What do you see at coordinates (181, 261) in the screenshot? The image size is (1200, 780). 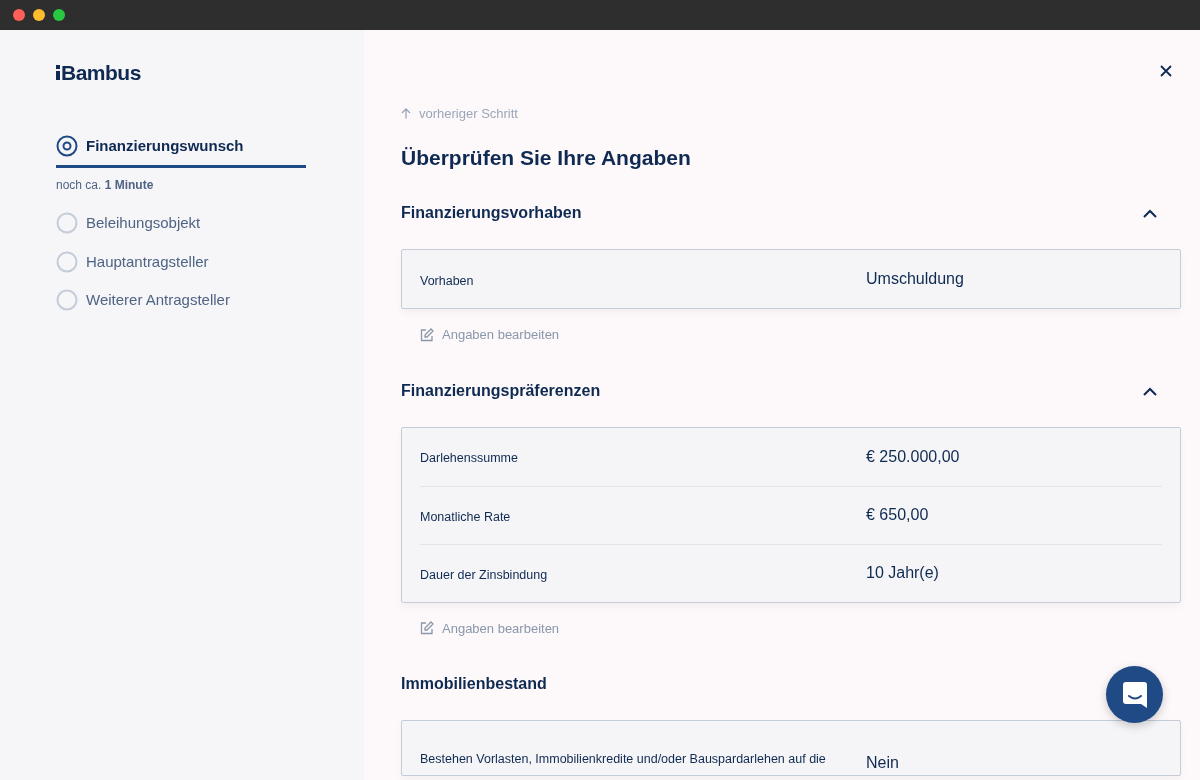 I see `step-item: Hauptantragsteller` at bounding box center [181, 261].